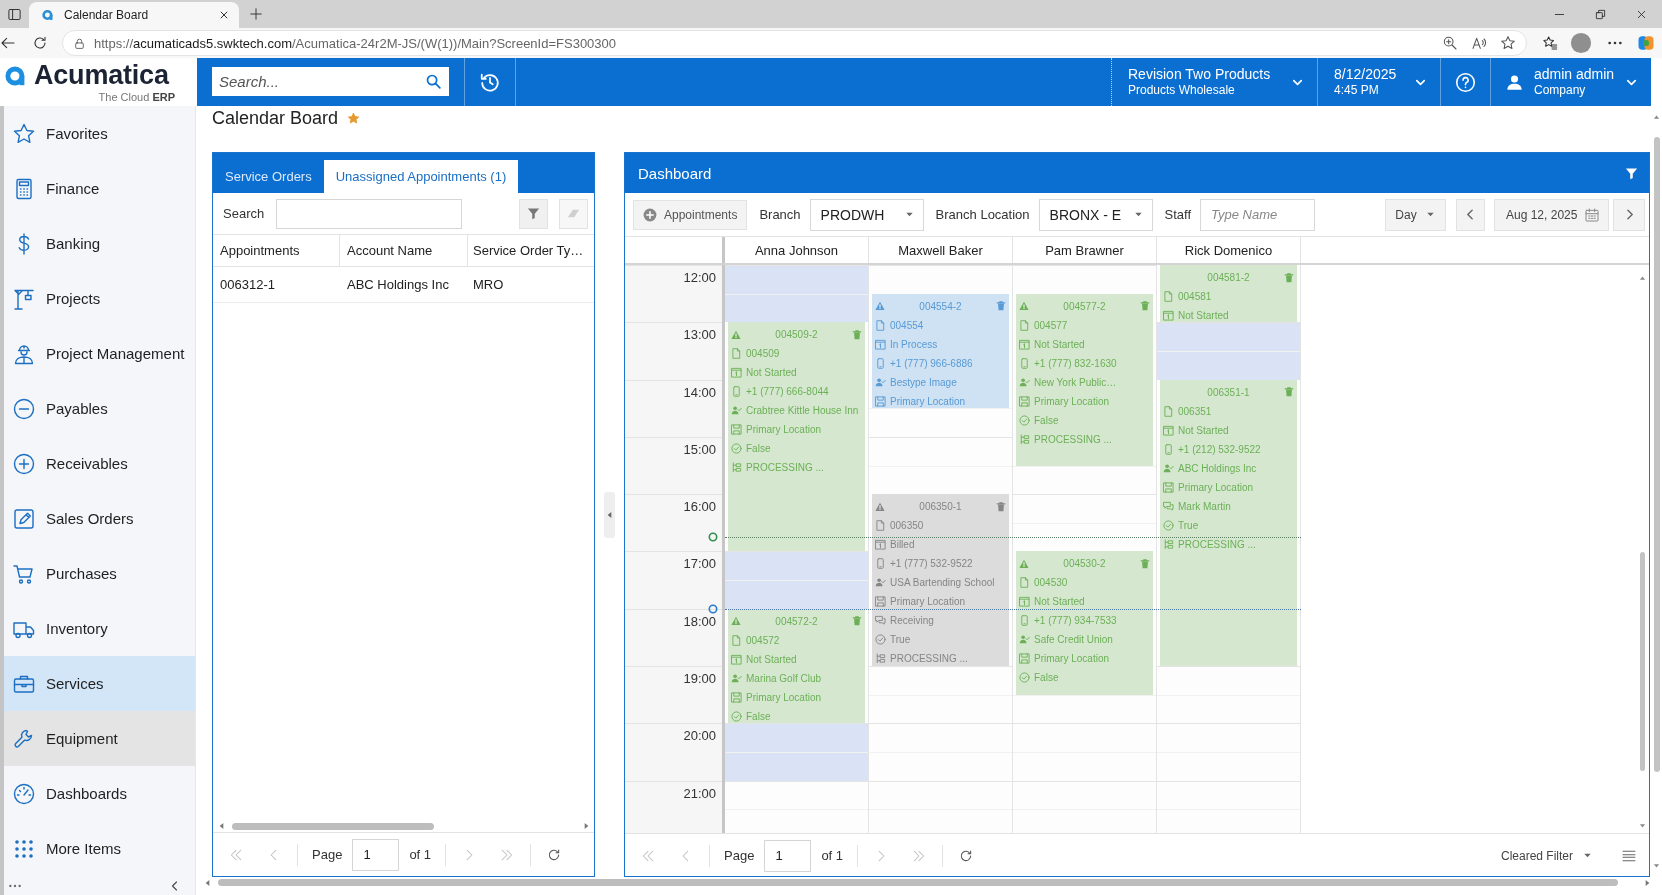  Describe the element at coordinates (1600, 14) in the screenshot. I see `restore-icon` at that location.